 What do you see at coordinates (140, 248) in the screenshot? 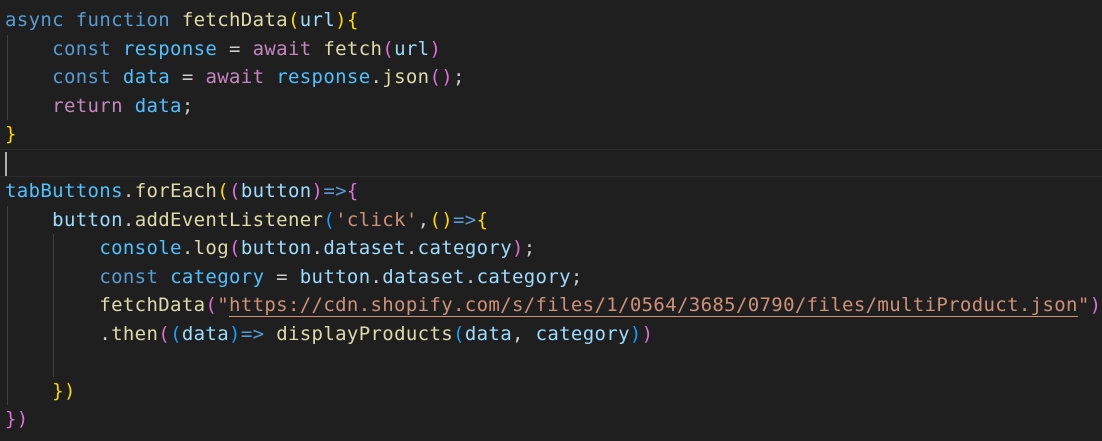
I see `variable: console` at bounding box center [140, 248].